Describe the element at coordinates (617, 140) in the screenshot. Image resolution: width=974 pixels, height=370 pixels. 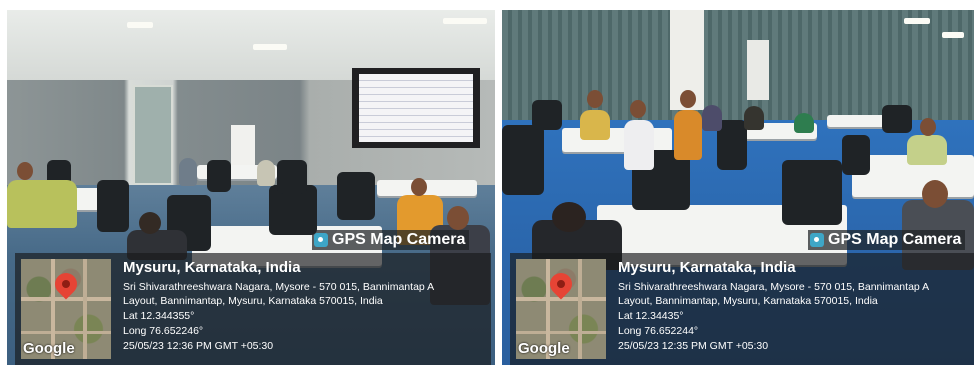
I see `desk` at that location.